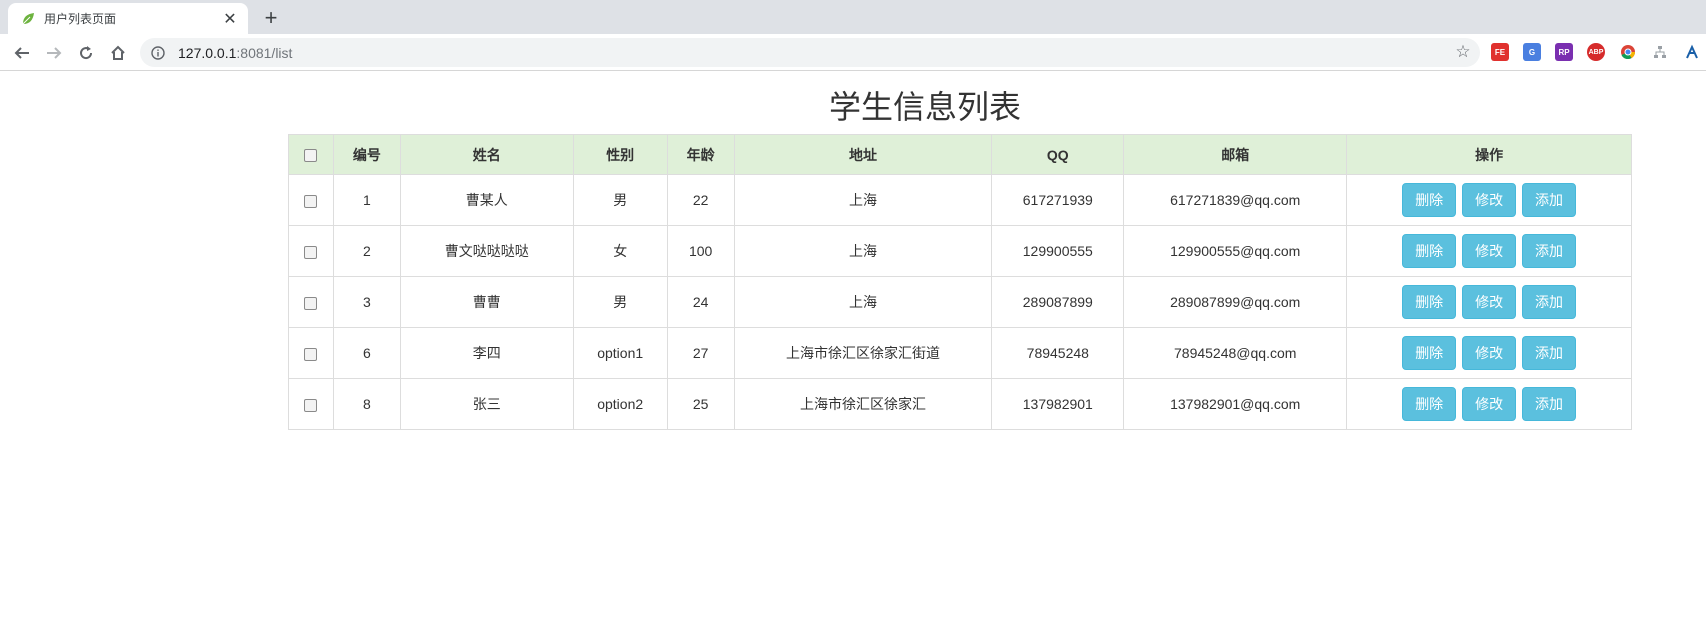  Describe the element at coordinates (620, 404) in the screenshot. I see `cell-gender: option2` at that location.